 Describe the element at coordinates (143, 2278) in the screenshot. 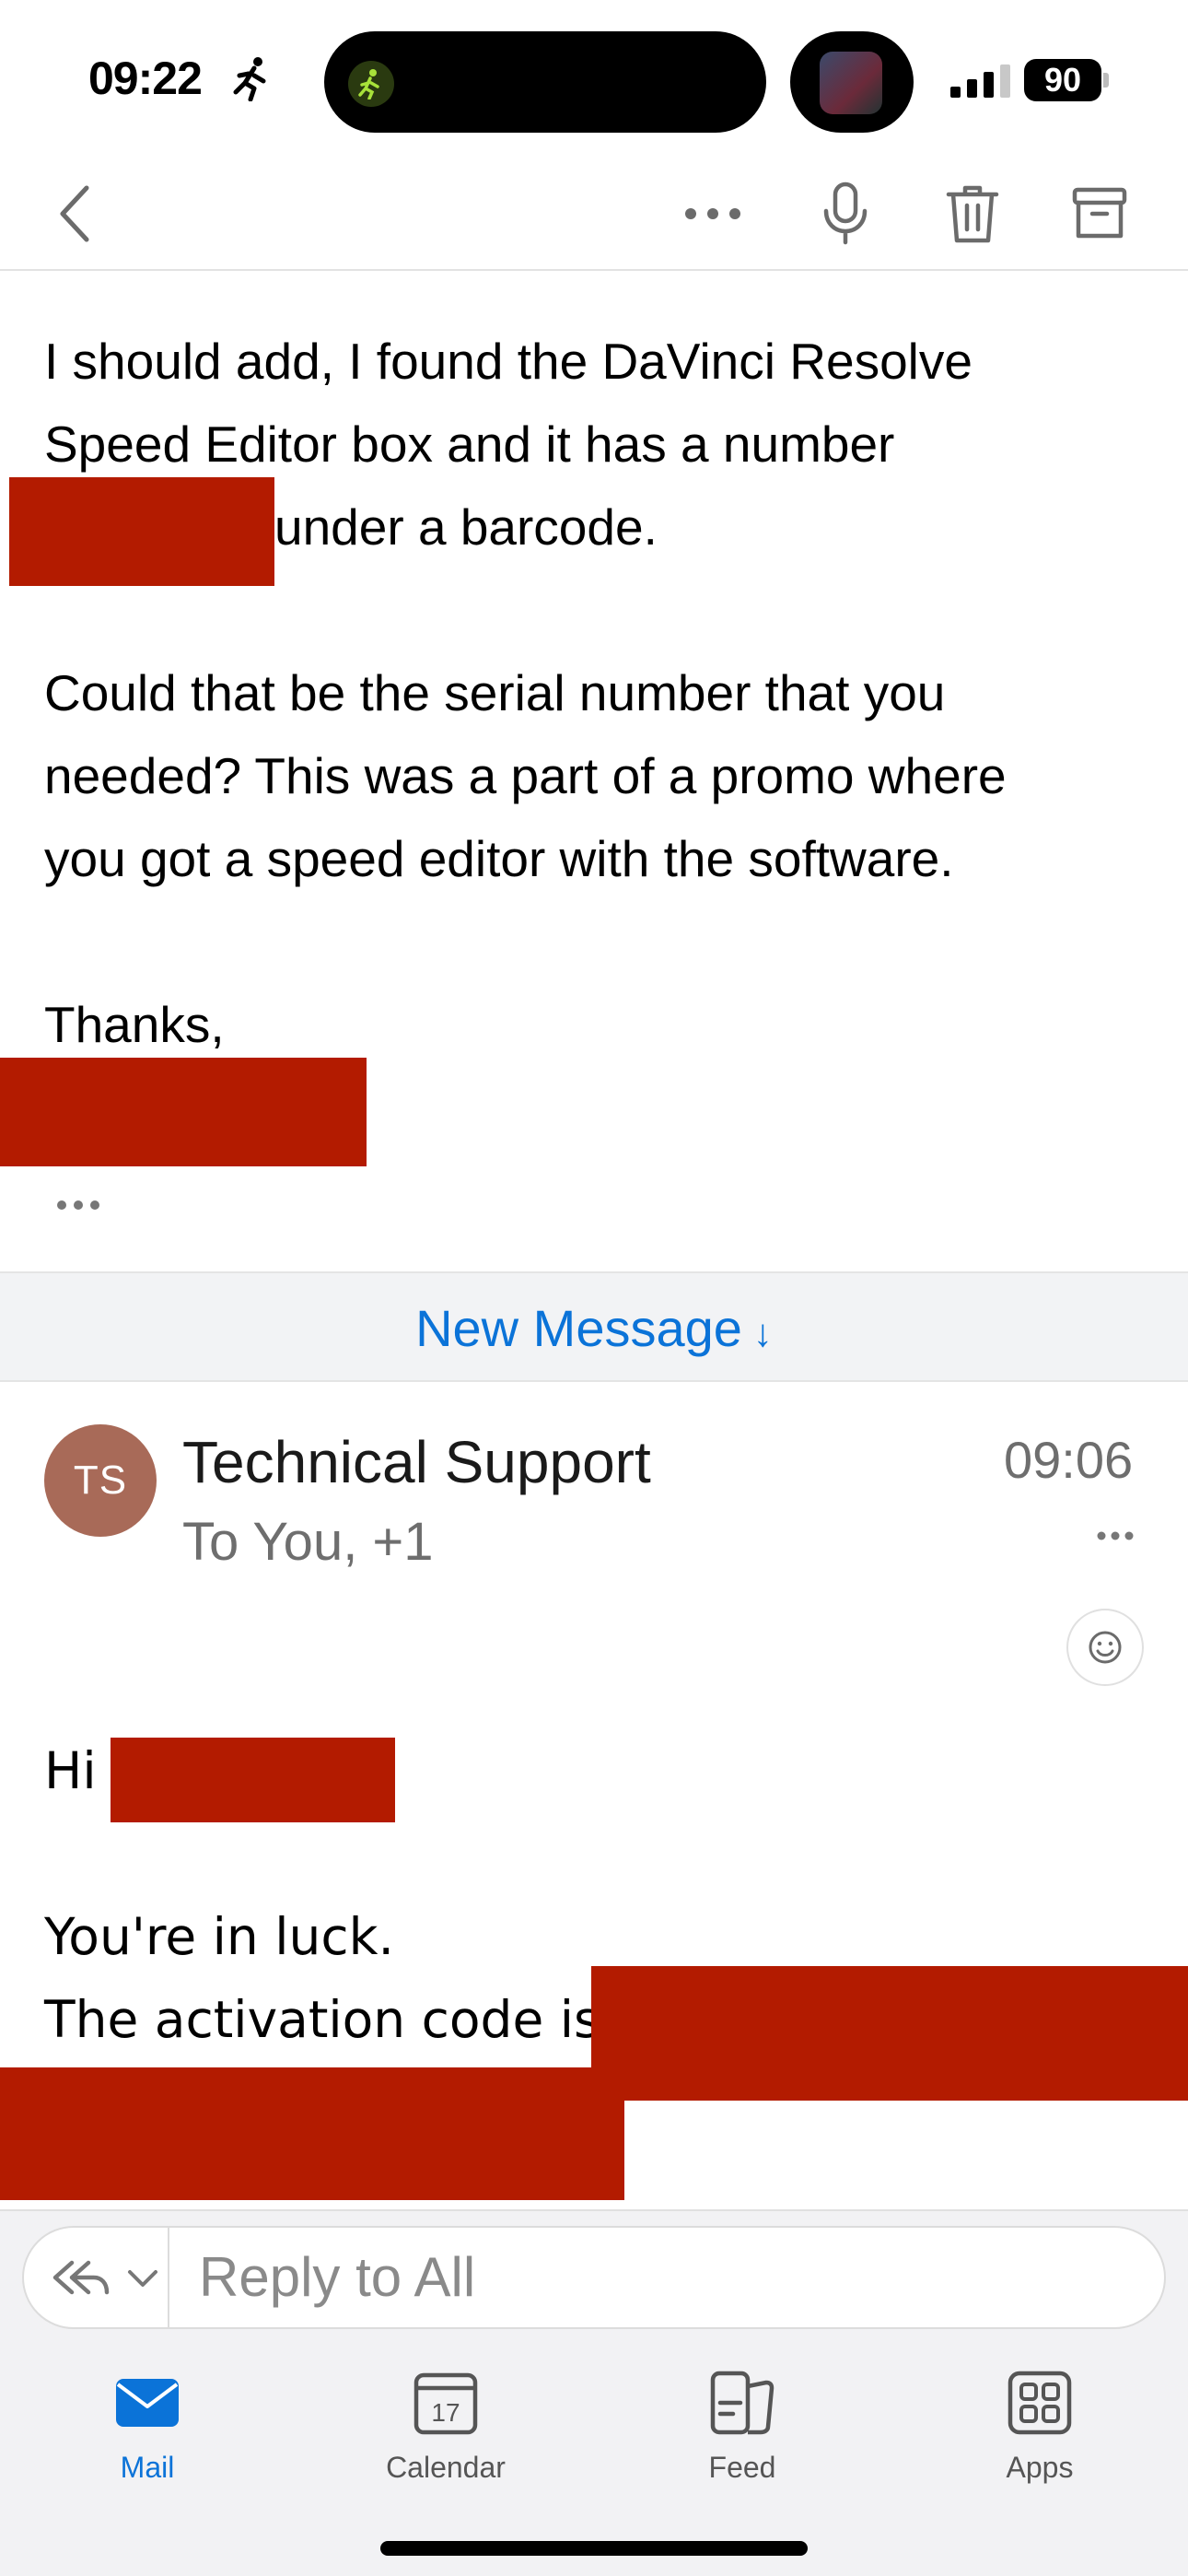

I see `chevron-down-icon` at that location.